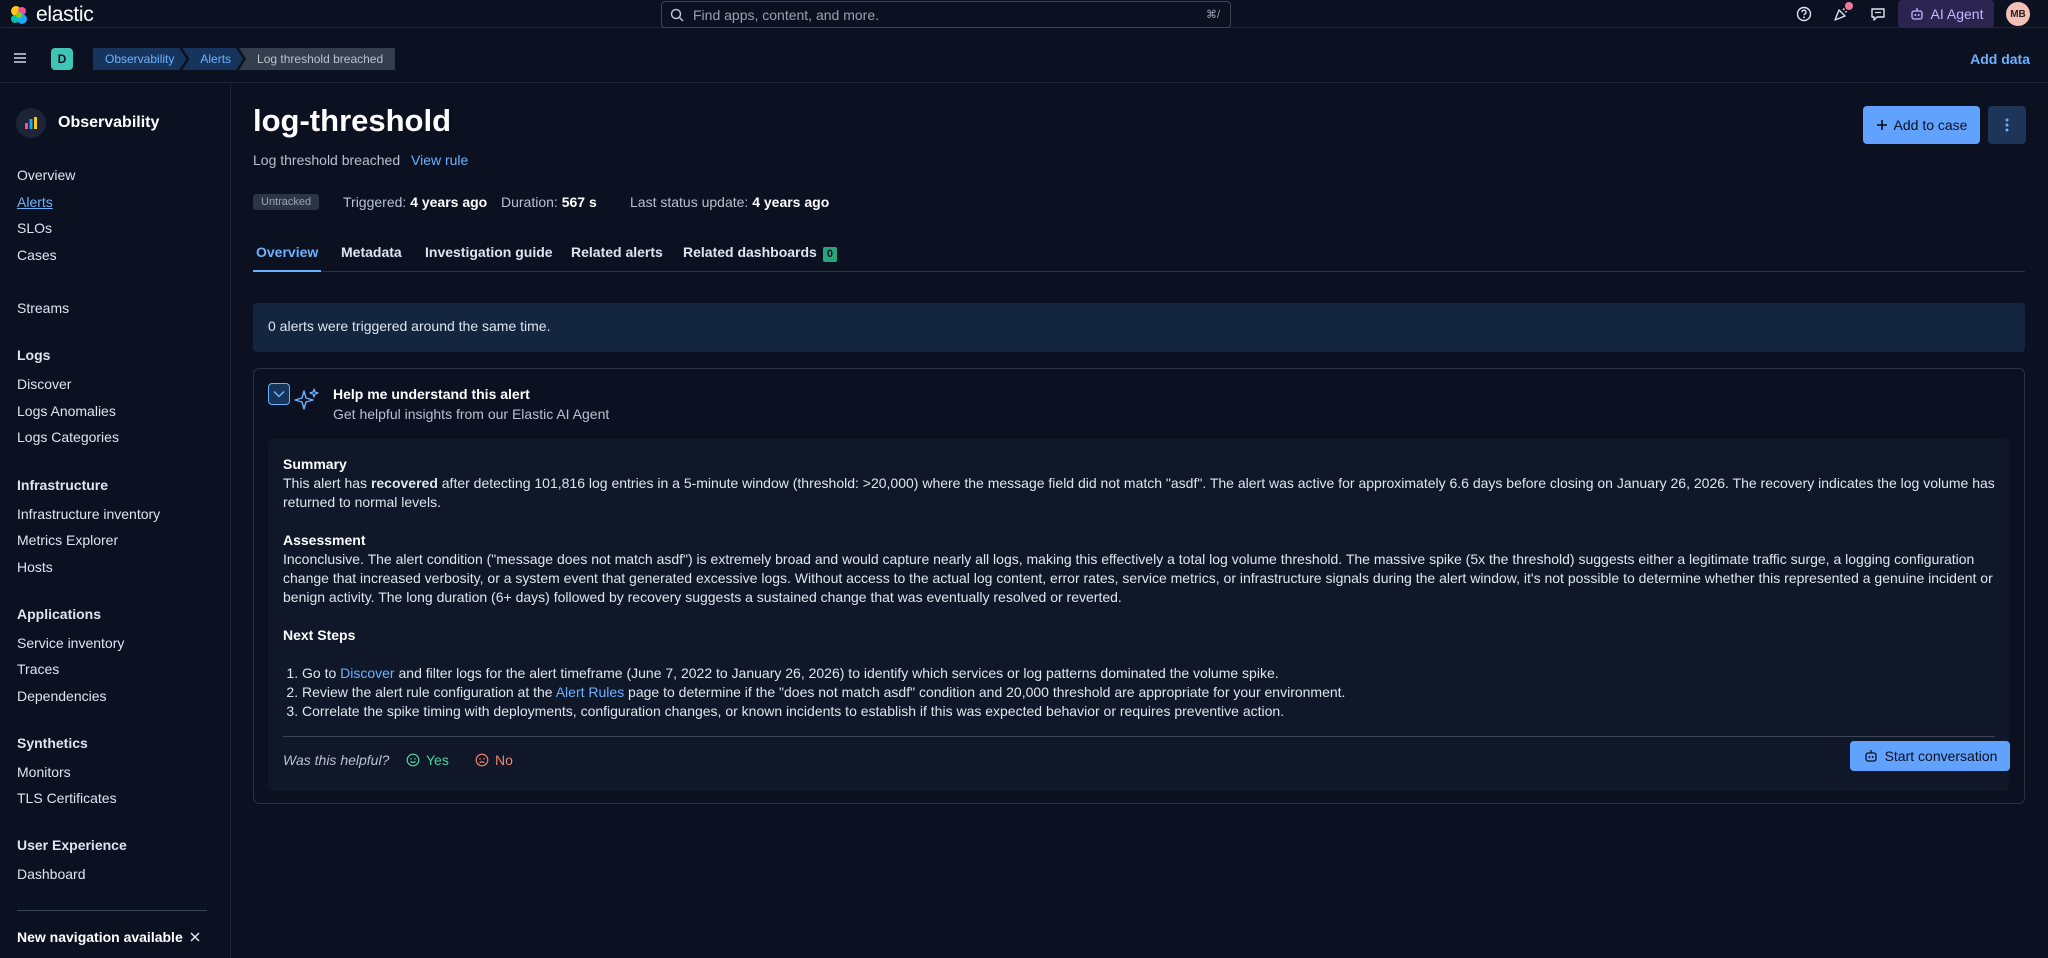 This screenshot has width=2048, height=958. I want to click on start-conversation-button: Start conversation, so click(1930, 756).